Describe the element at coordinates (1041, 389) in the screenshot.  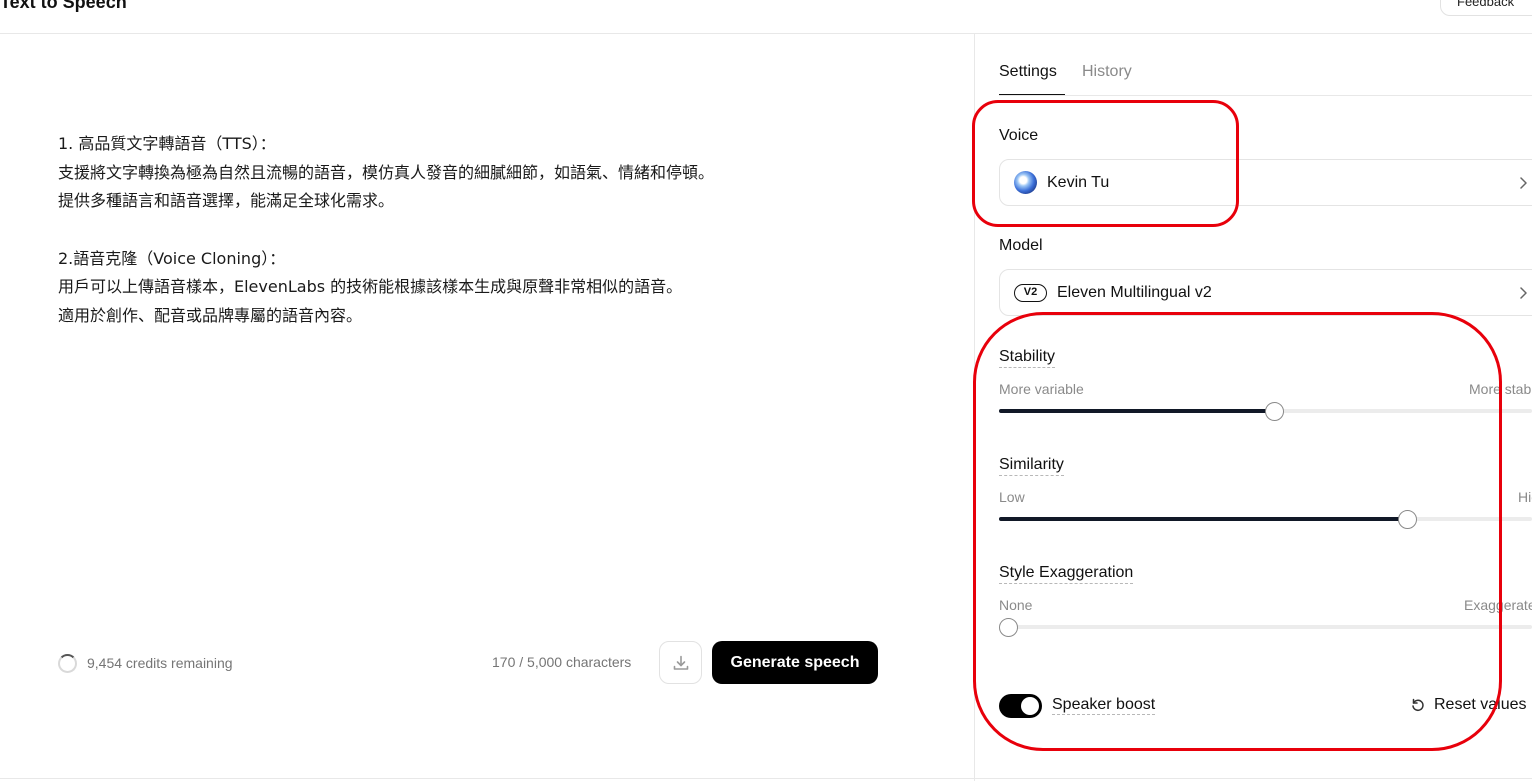
I see `stability-min-hint: More variable` at that location.